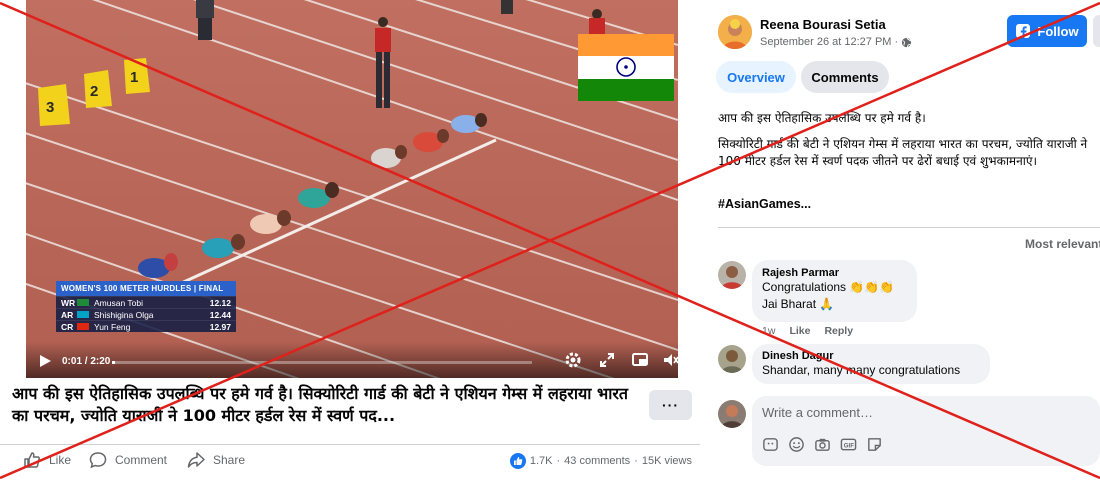  I want to click on svg-text: GIF, so click(849, 445).